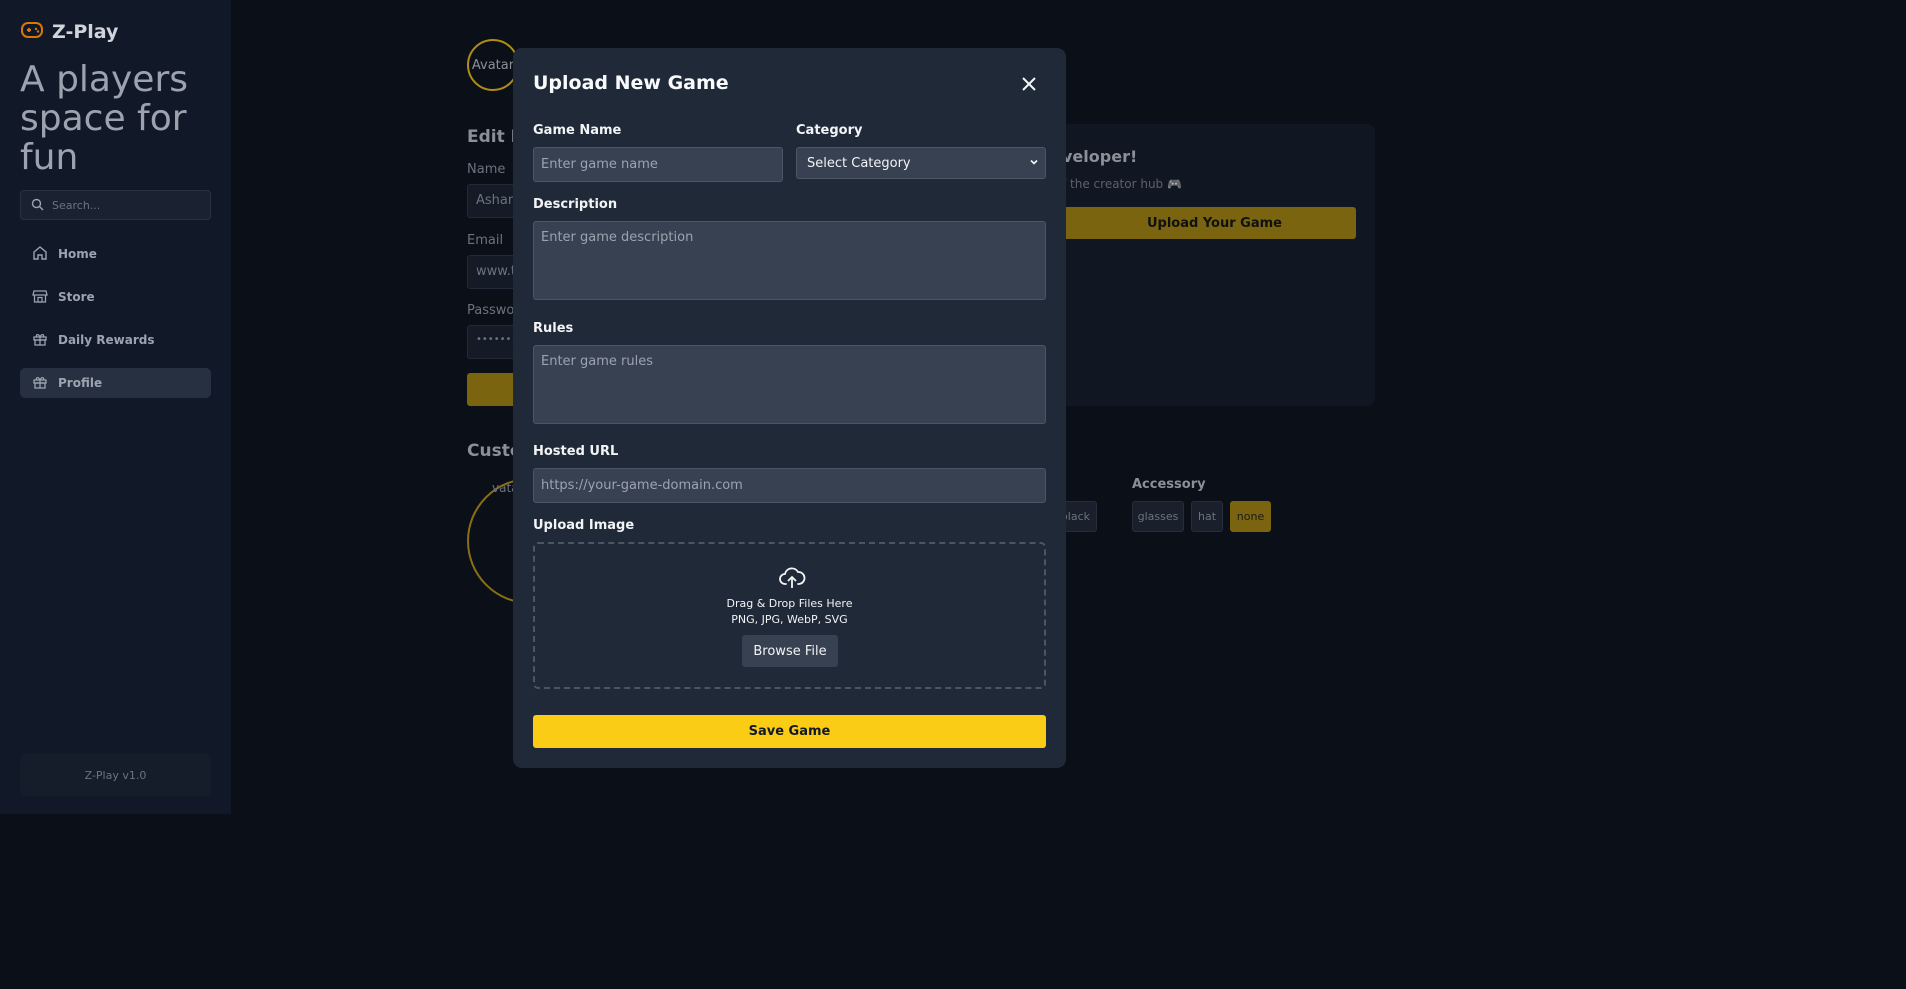  What do you see at coordinates (921, 163) in the screenshot?
I see `category-select: Select Category` at bounding box center [921, 163].